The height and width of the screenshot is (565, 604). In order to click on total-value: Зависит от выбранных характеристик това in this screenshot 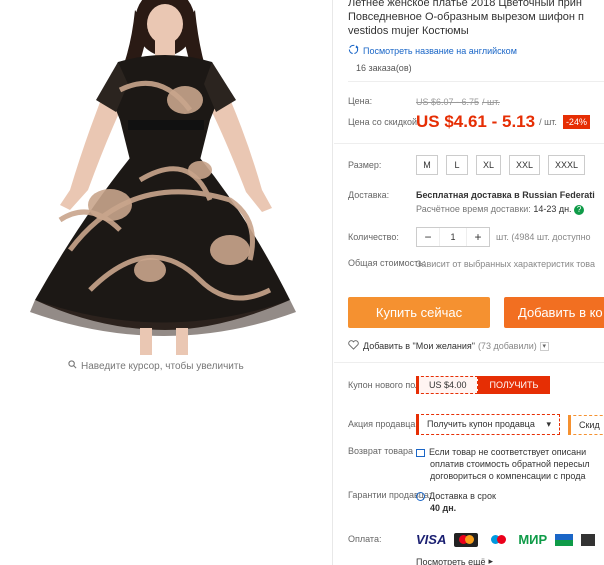, I will do `click(505, 263)`.